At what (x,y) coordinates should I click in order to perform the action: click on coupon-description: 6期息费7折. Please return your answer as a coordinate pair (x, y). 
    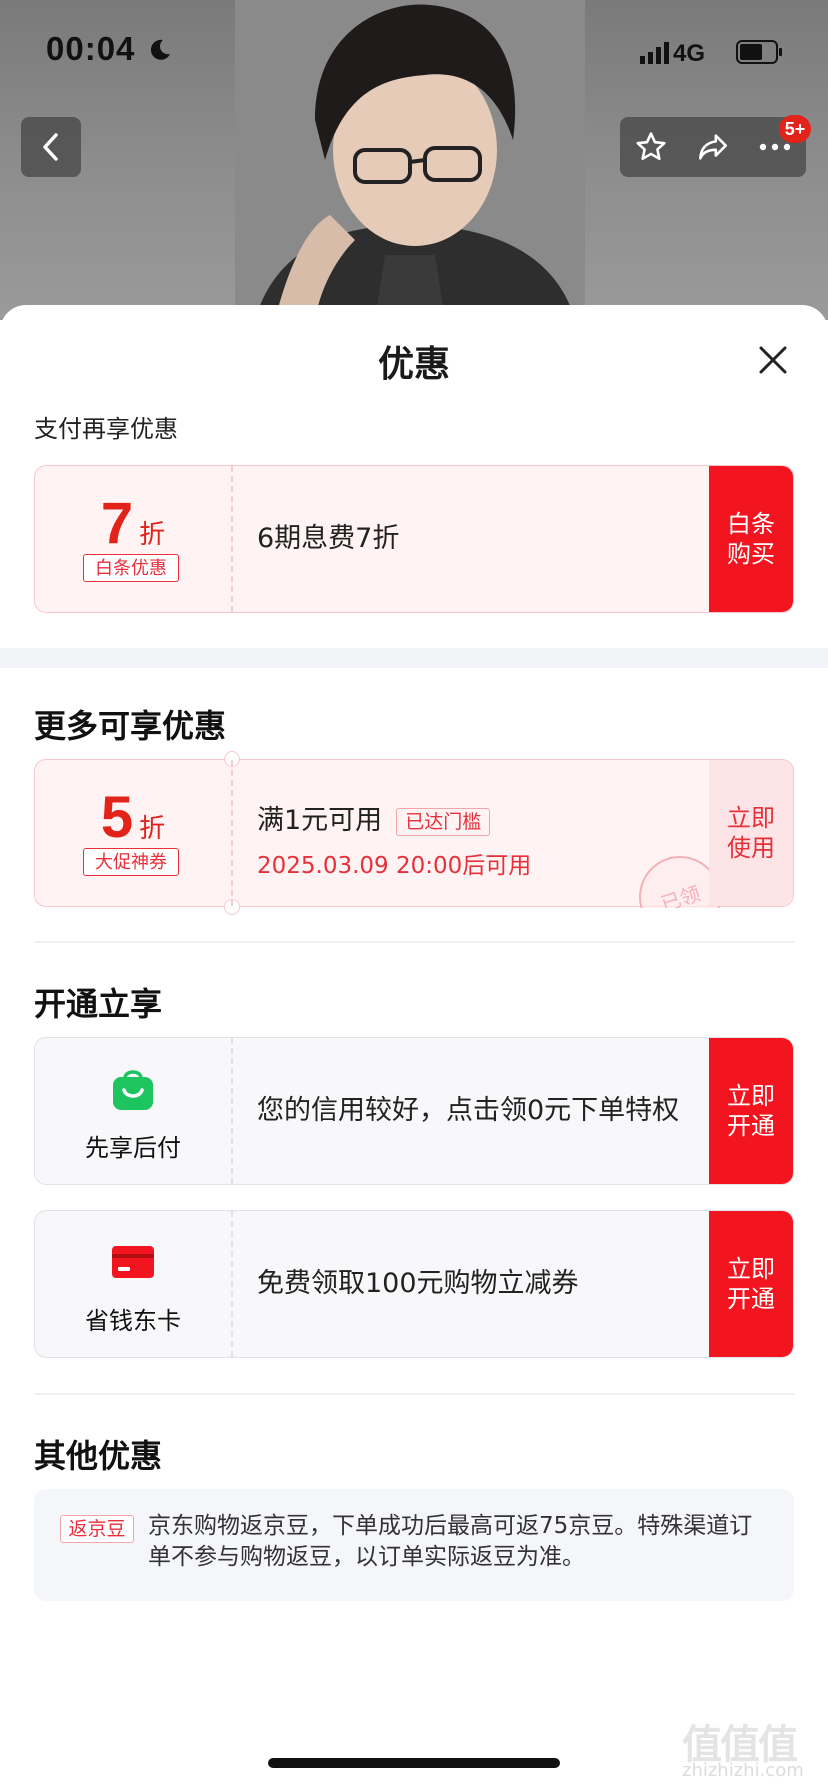
    Looking at the image, I should click on (328, 538).